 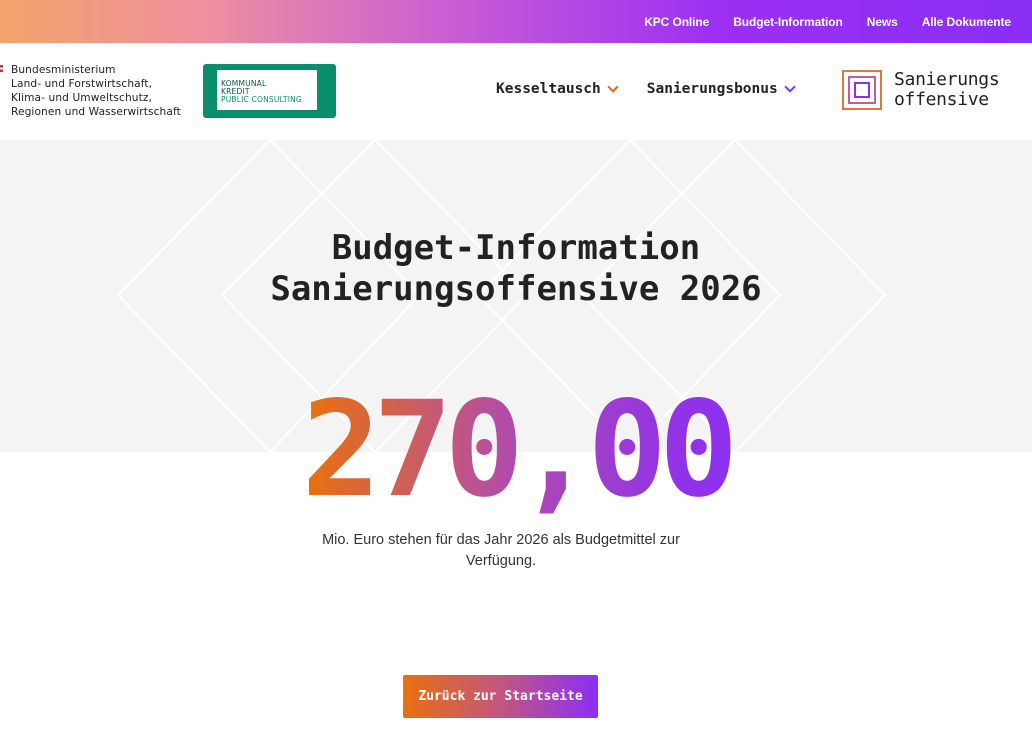 What do you see at coordinates (947, 79) in the screenshot?
I see `brand-line: Sanierungs` at bounding box center [947, 79].